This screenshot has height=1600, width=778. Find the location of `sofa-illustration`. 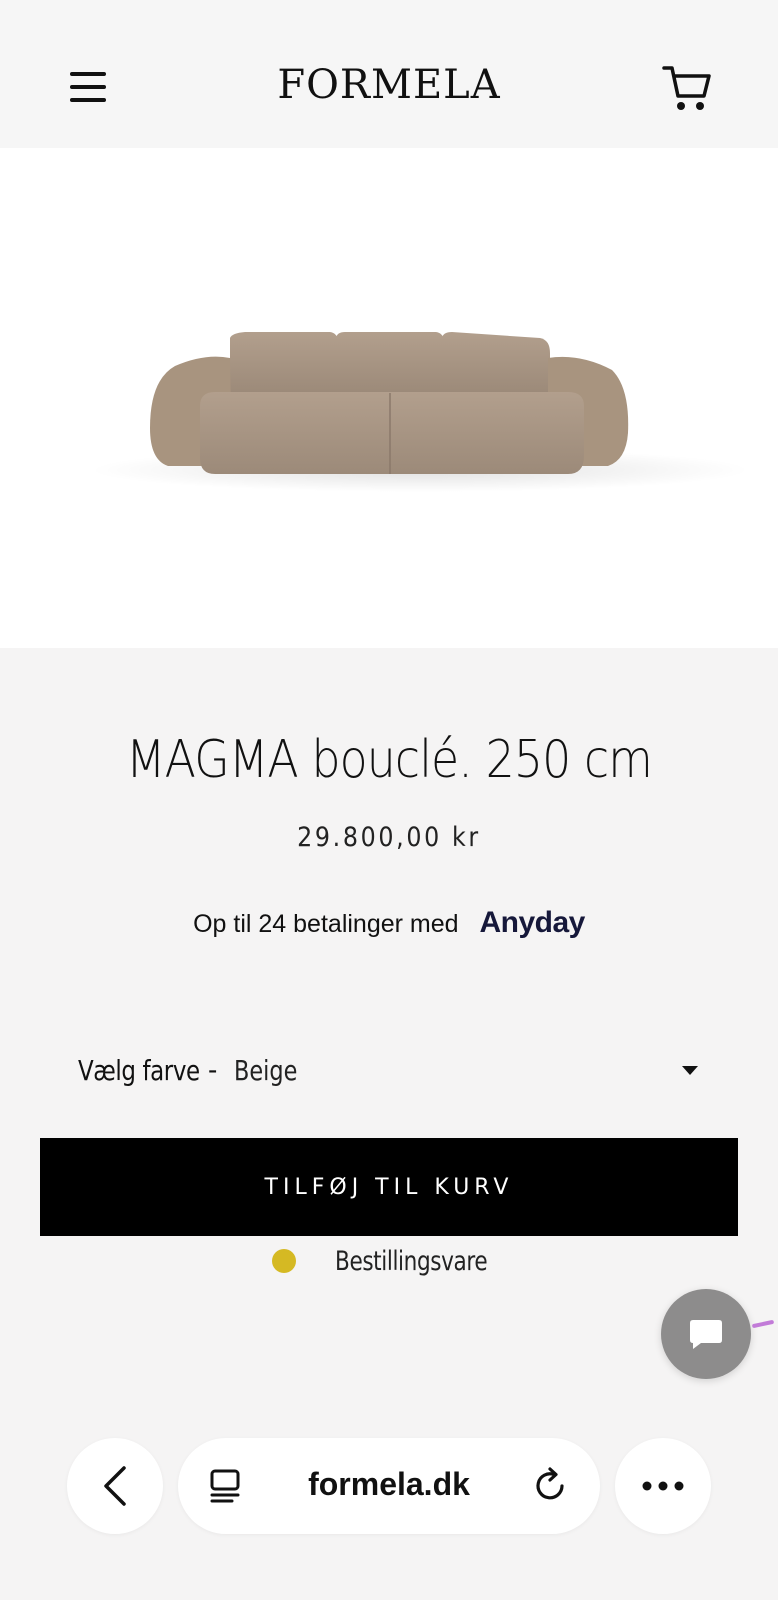

sofa-illustration is located at coordinates (420, 412).